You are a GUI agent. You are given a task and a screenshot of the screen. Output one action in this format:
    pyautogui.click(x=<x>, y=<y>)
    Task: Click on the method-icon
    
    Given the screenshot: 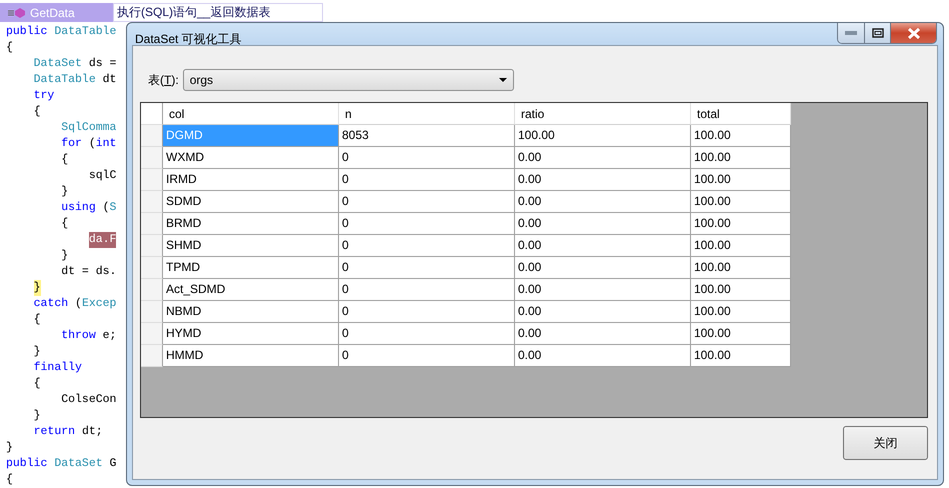 What is the action you would take?
    pyautogui.click(x=17, y=12)
    